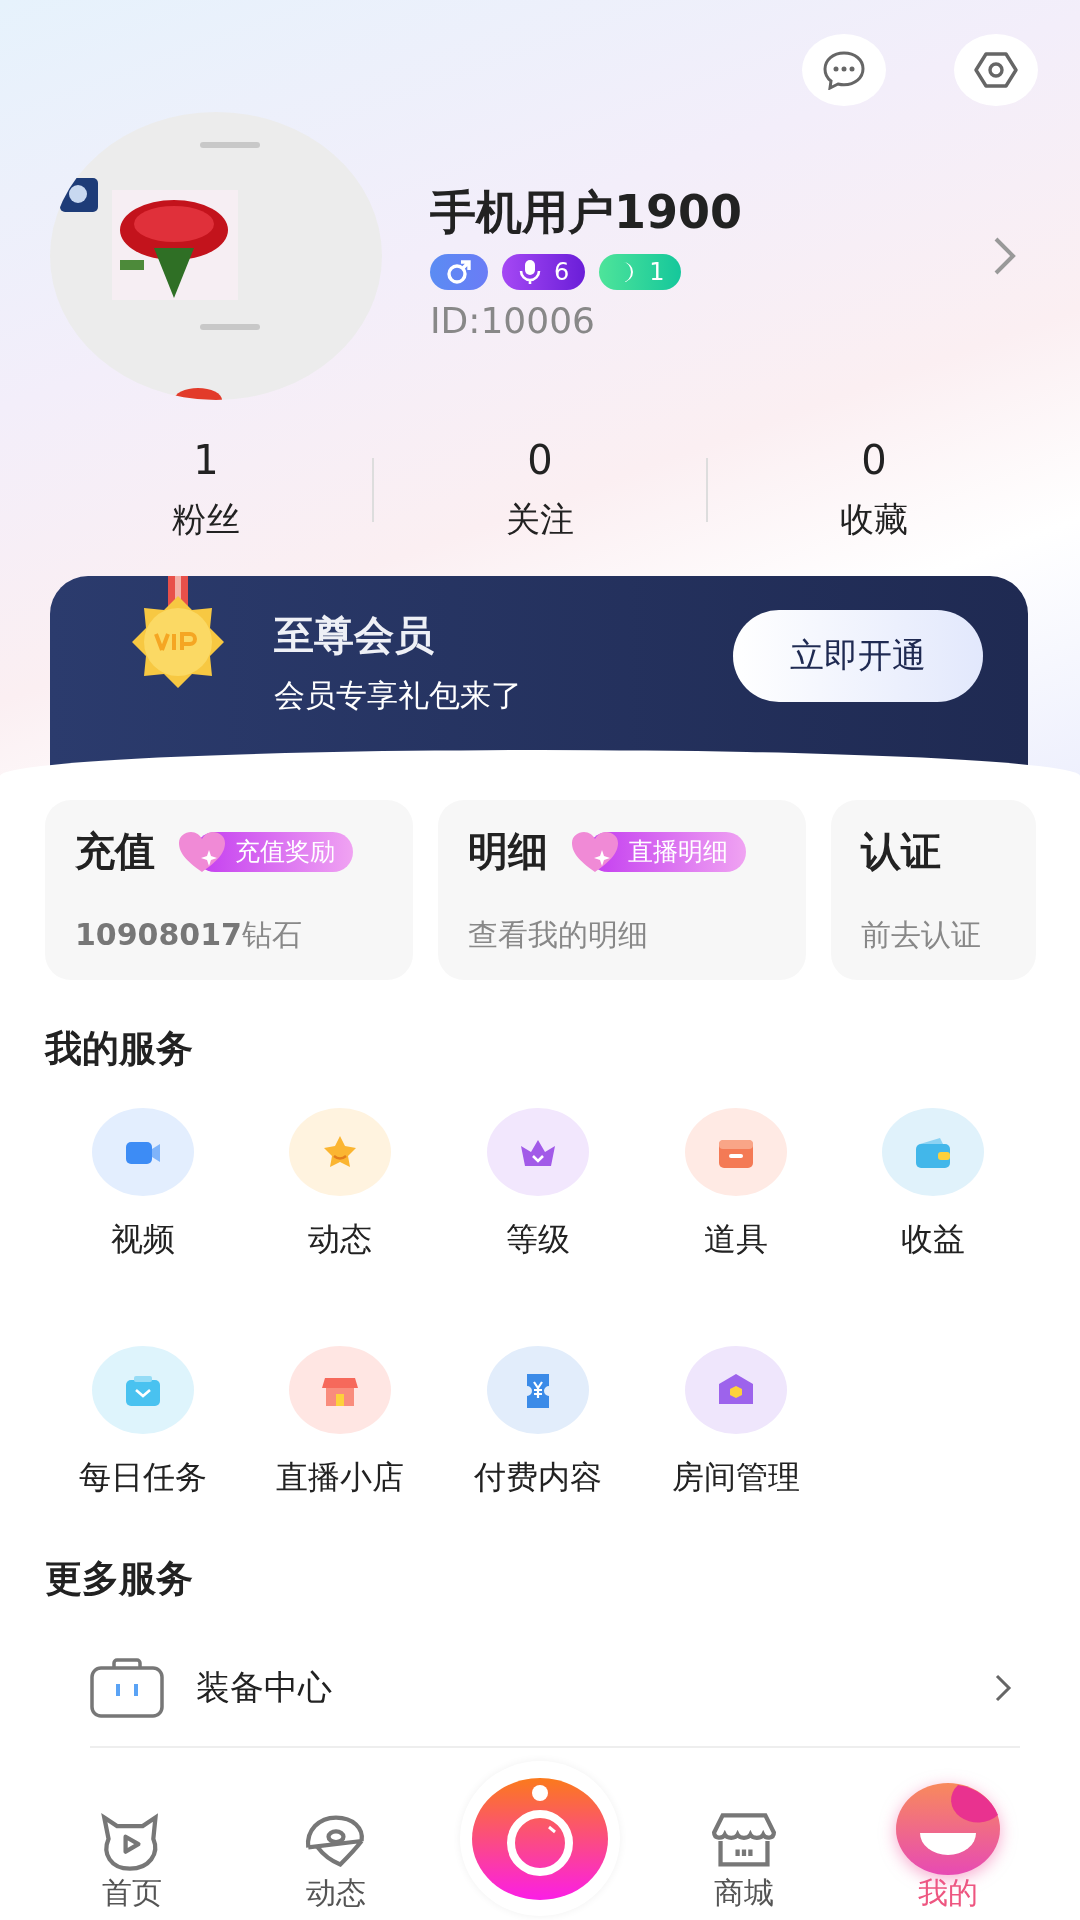 This screenshot has height=1920, width=1080. What do you see at coordinates (206, 519) in the screenshot?
I see `stat-label: 粉丝` at bounding box center [206, 519].